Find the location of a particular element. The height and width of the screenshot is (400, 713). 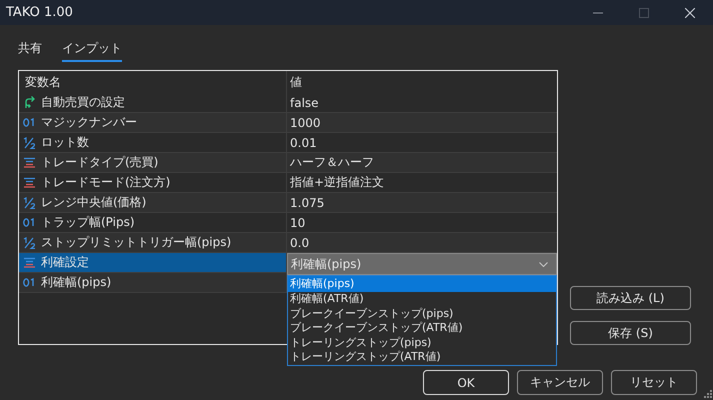

property-value: 0.01 is located at coordinates (303, 143).